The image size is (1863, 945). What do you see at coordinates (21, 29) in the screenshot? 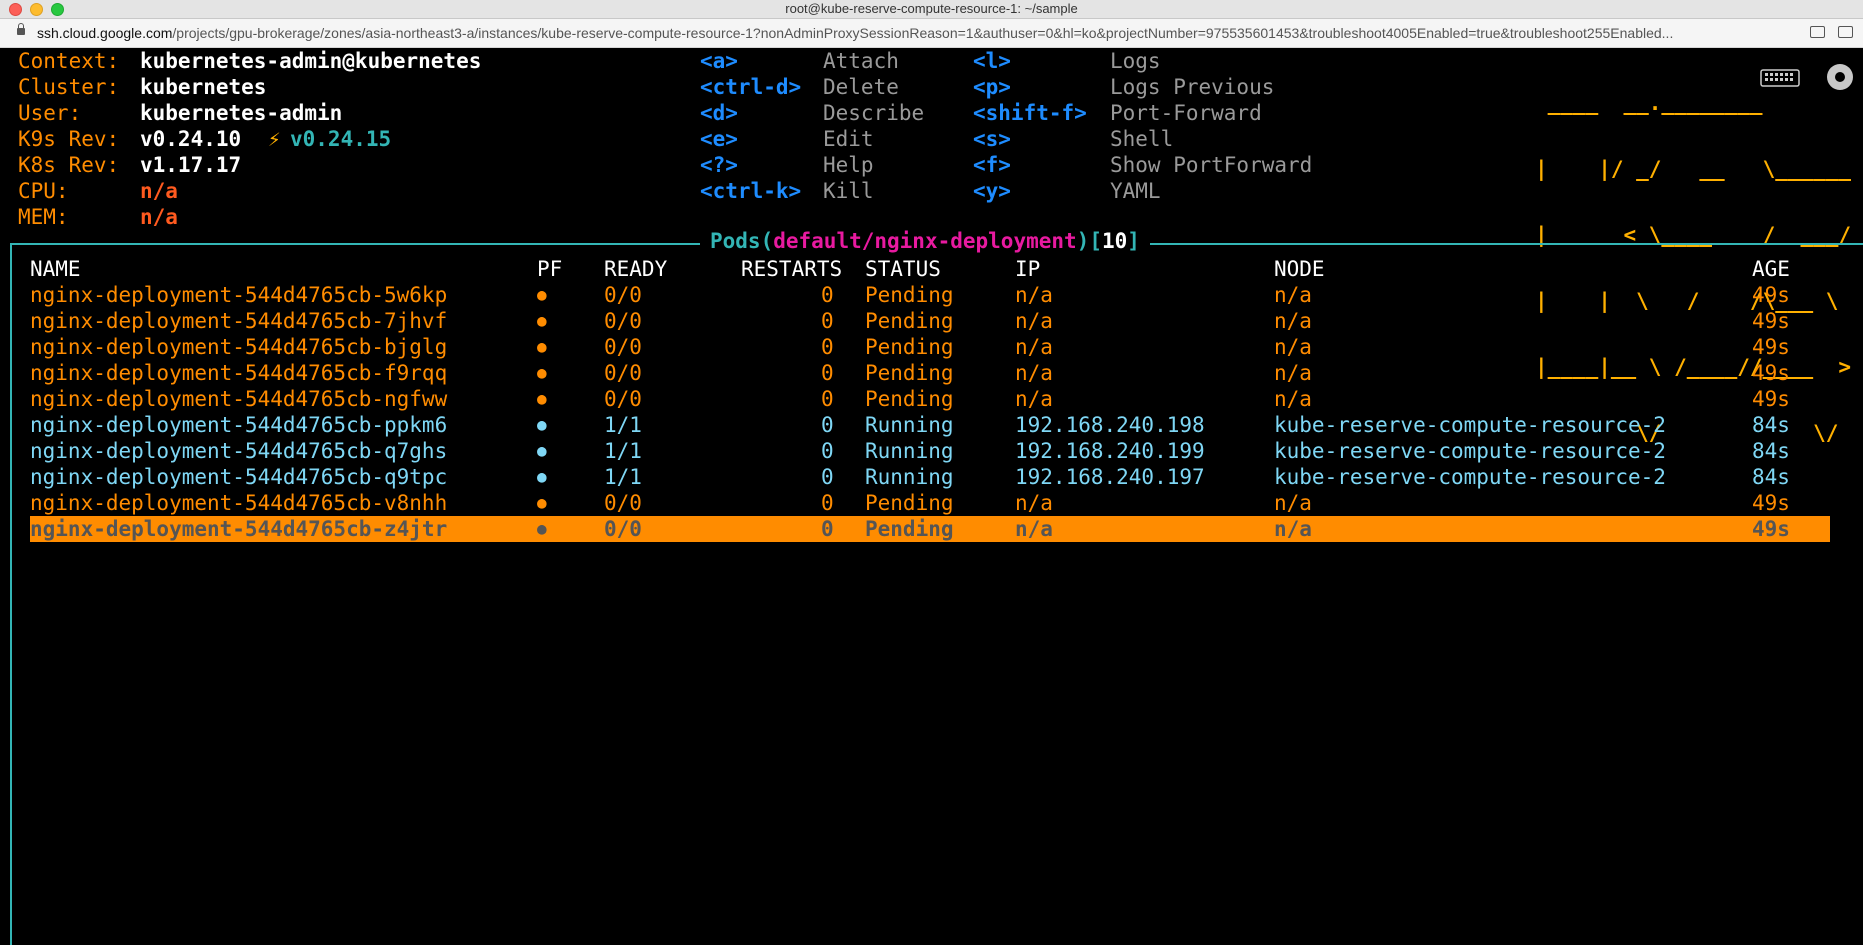
I see `lock-icon` at bounding box center [21, 29].